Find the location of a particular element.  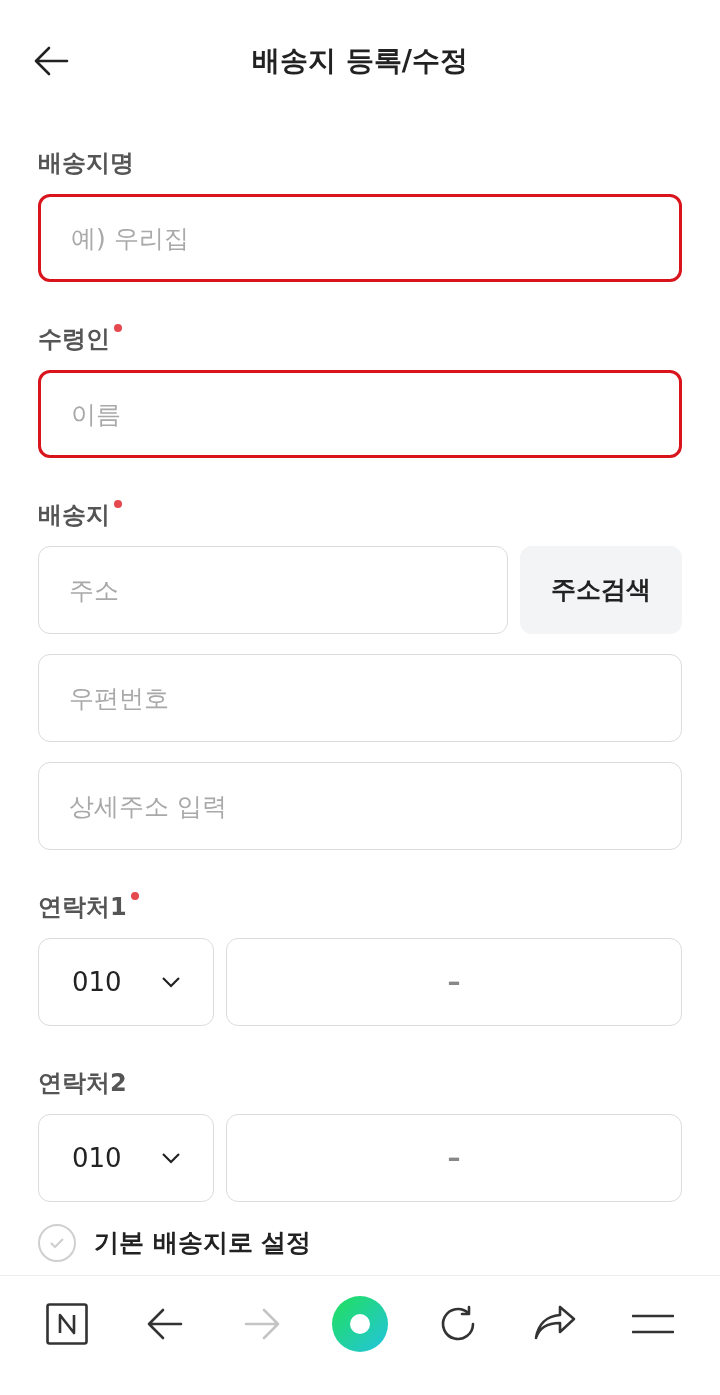

page-title: 배송지 등록/수정 is located at coordinates (360, 61).